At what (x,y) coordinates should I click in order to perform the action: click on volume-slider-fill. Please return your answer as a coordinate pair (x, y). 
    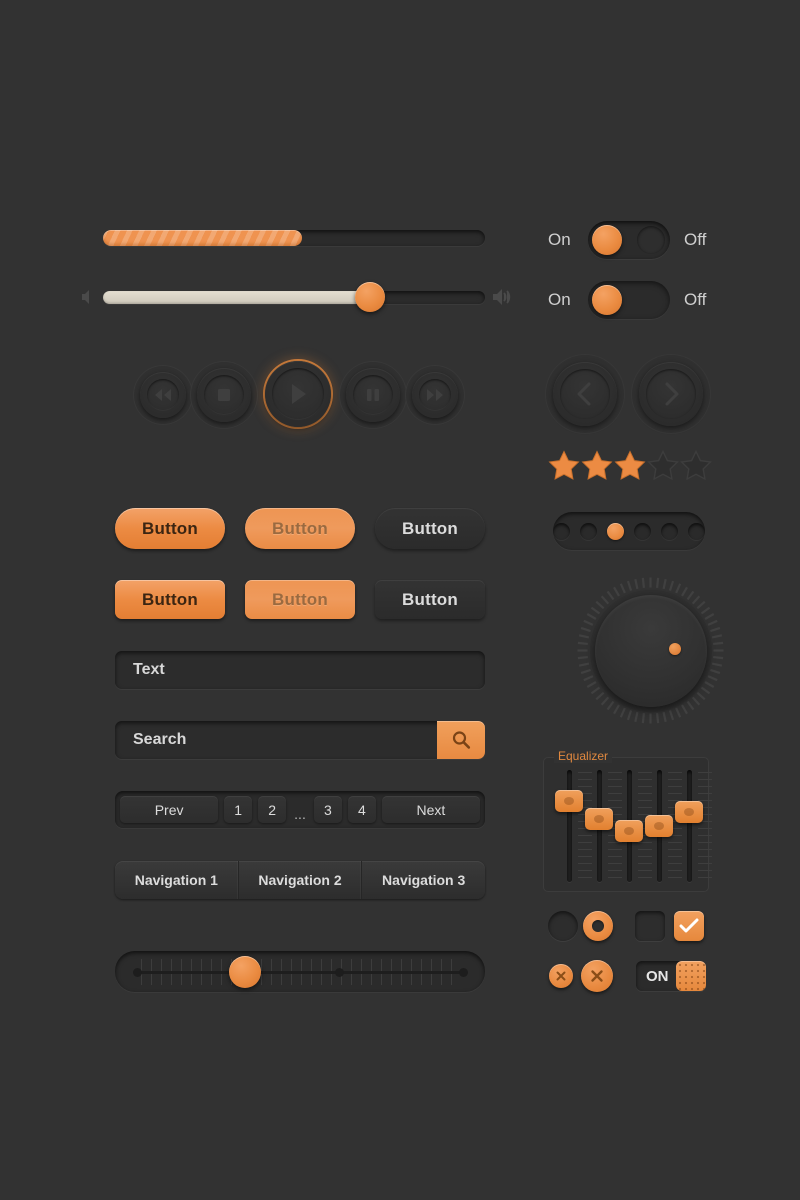
    Looking at the image, I should click on (237, 297).